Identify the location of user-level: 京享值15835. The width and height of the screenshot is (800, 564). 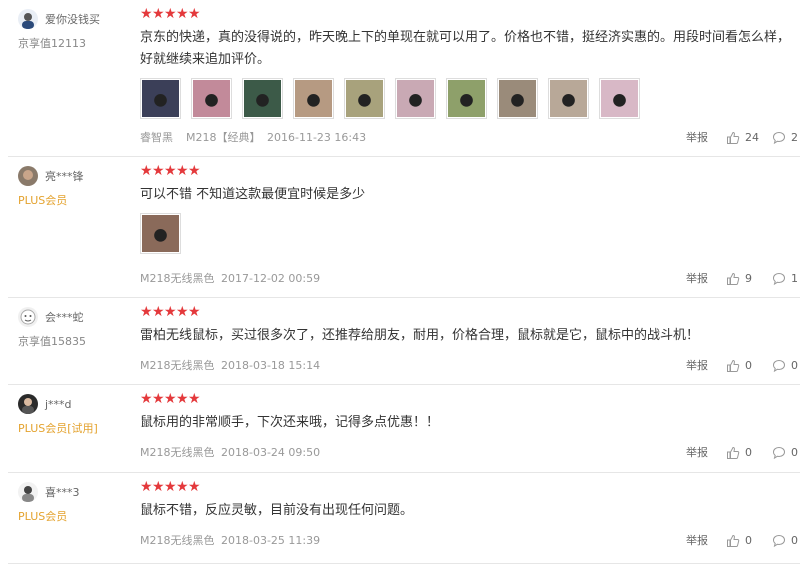
(52, 341).